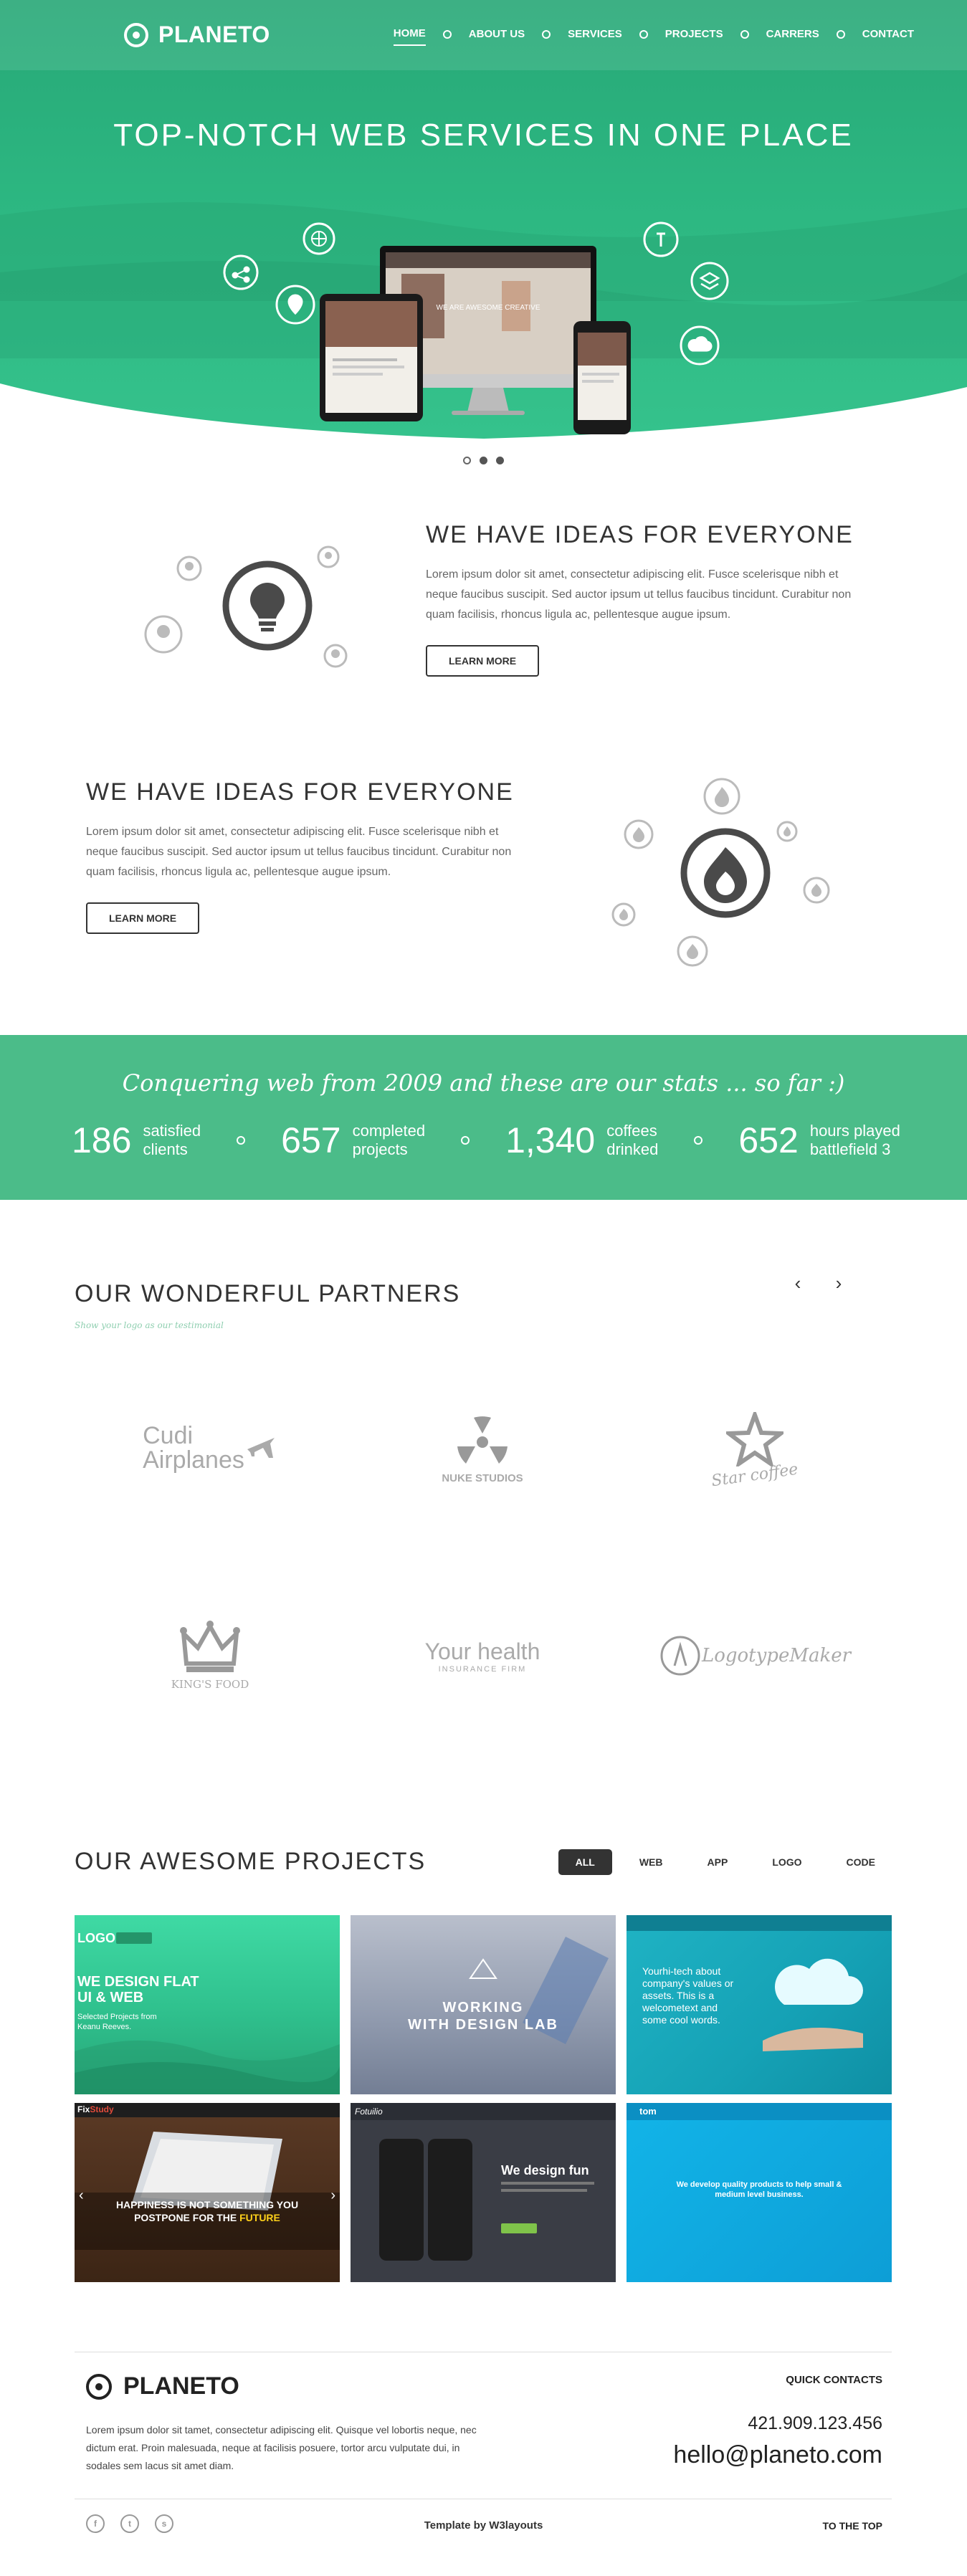  I want to click on project-tile-fotuilio: Fotuilio We design fun, so click(483, 2192).